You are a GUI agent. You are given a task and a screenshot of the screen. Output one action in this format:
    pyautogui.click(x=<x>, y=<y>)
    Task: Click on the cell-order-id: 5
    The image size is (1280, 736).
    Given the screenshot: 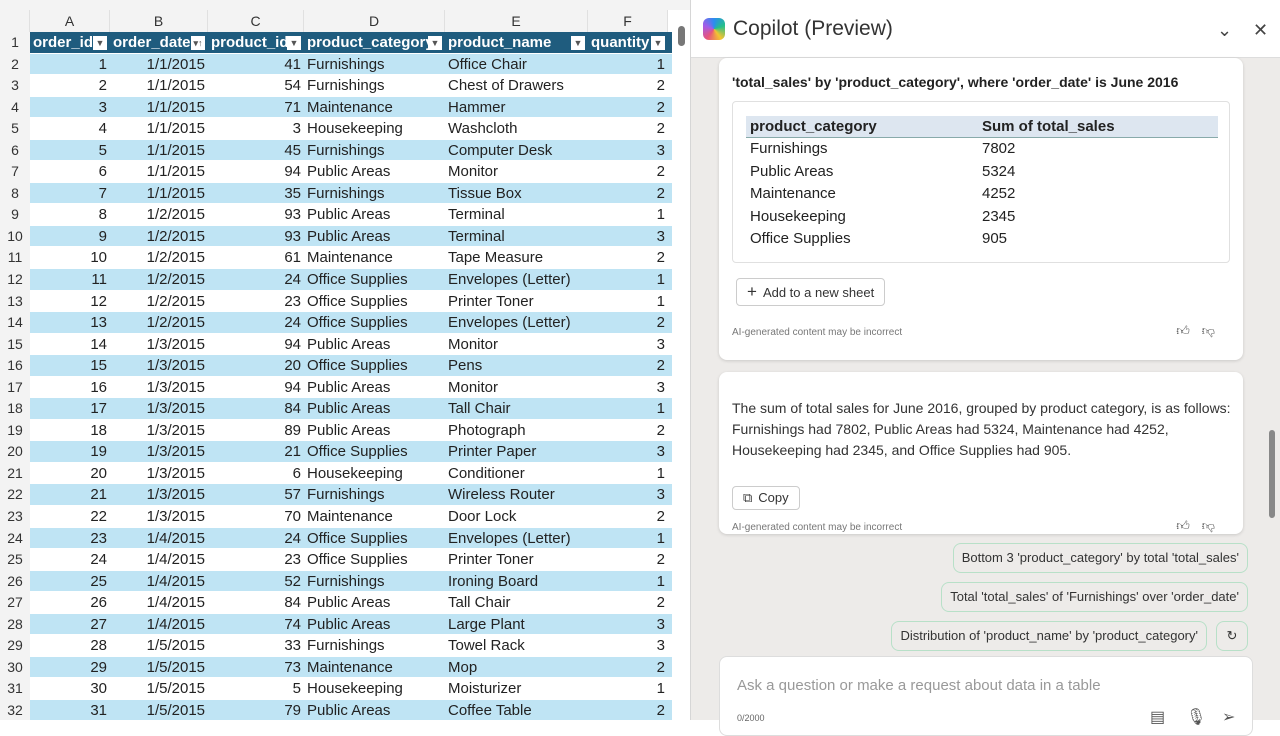 What is the action you would take?
    pyautogui.click(x=70, y=150)
    